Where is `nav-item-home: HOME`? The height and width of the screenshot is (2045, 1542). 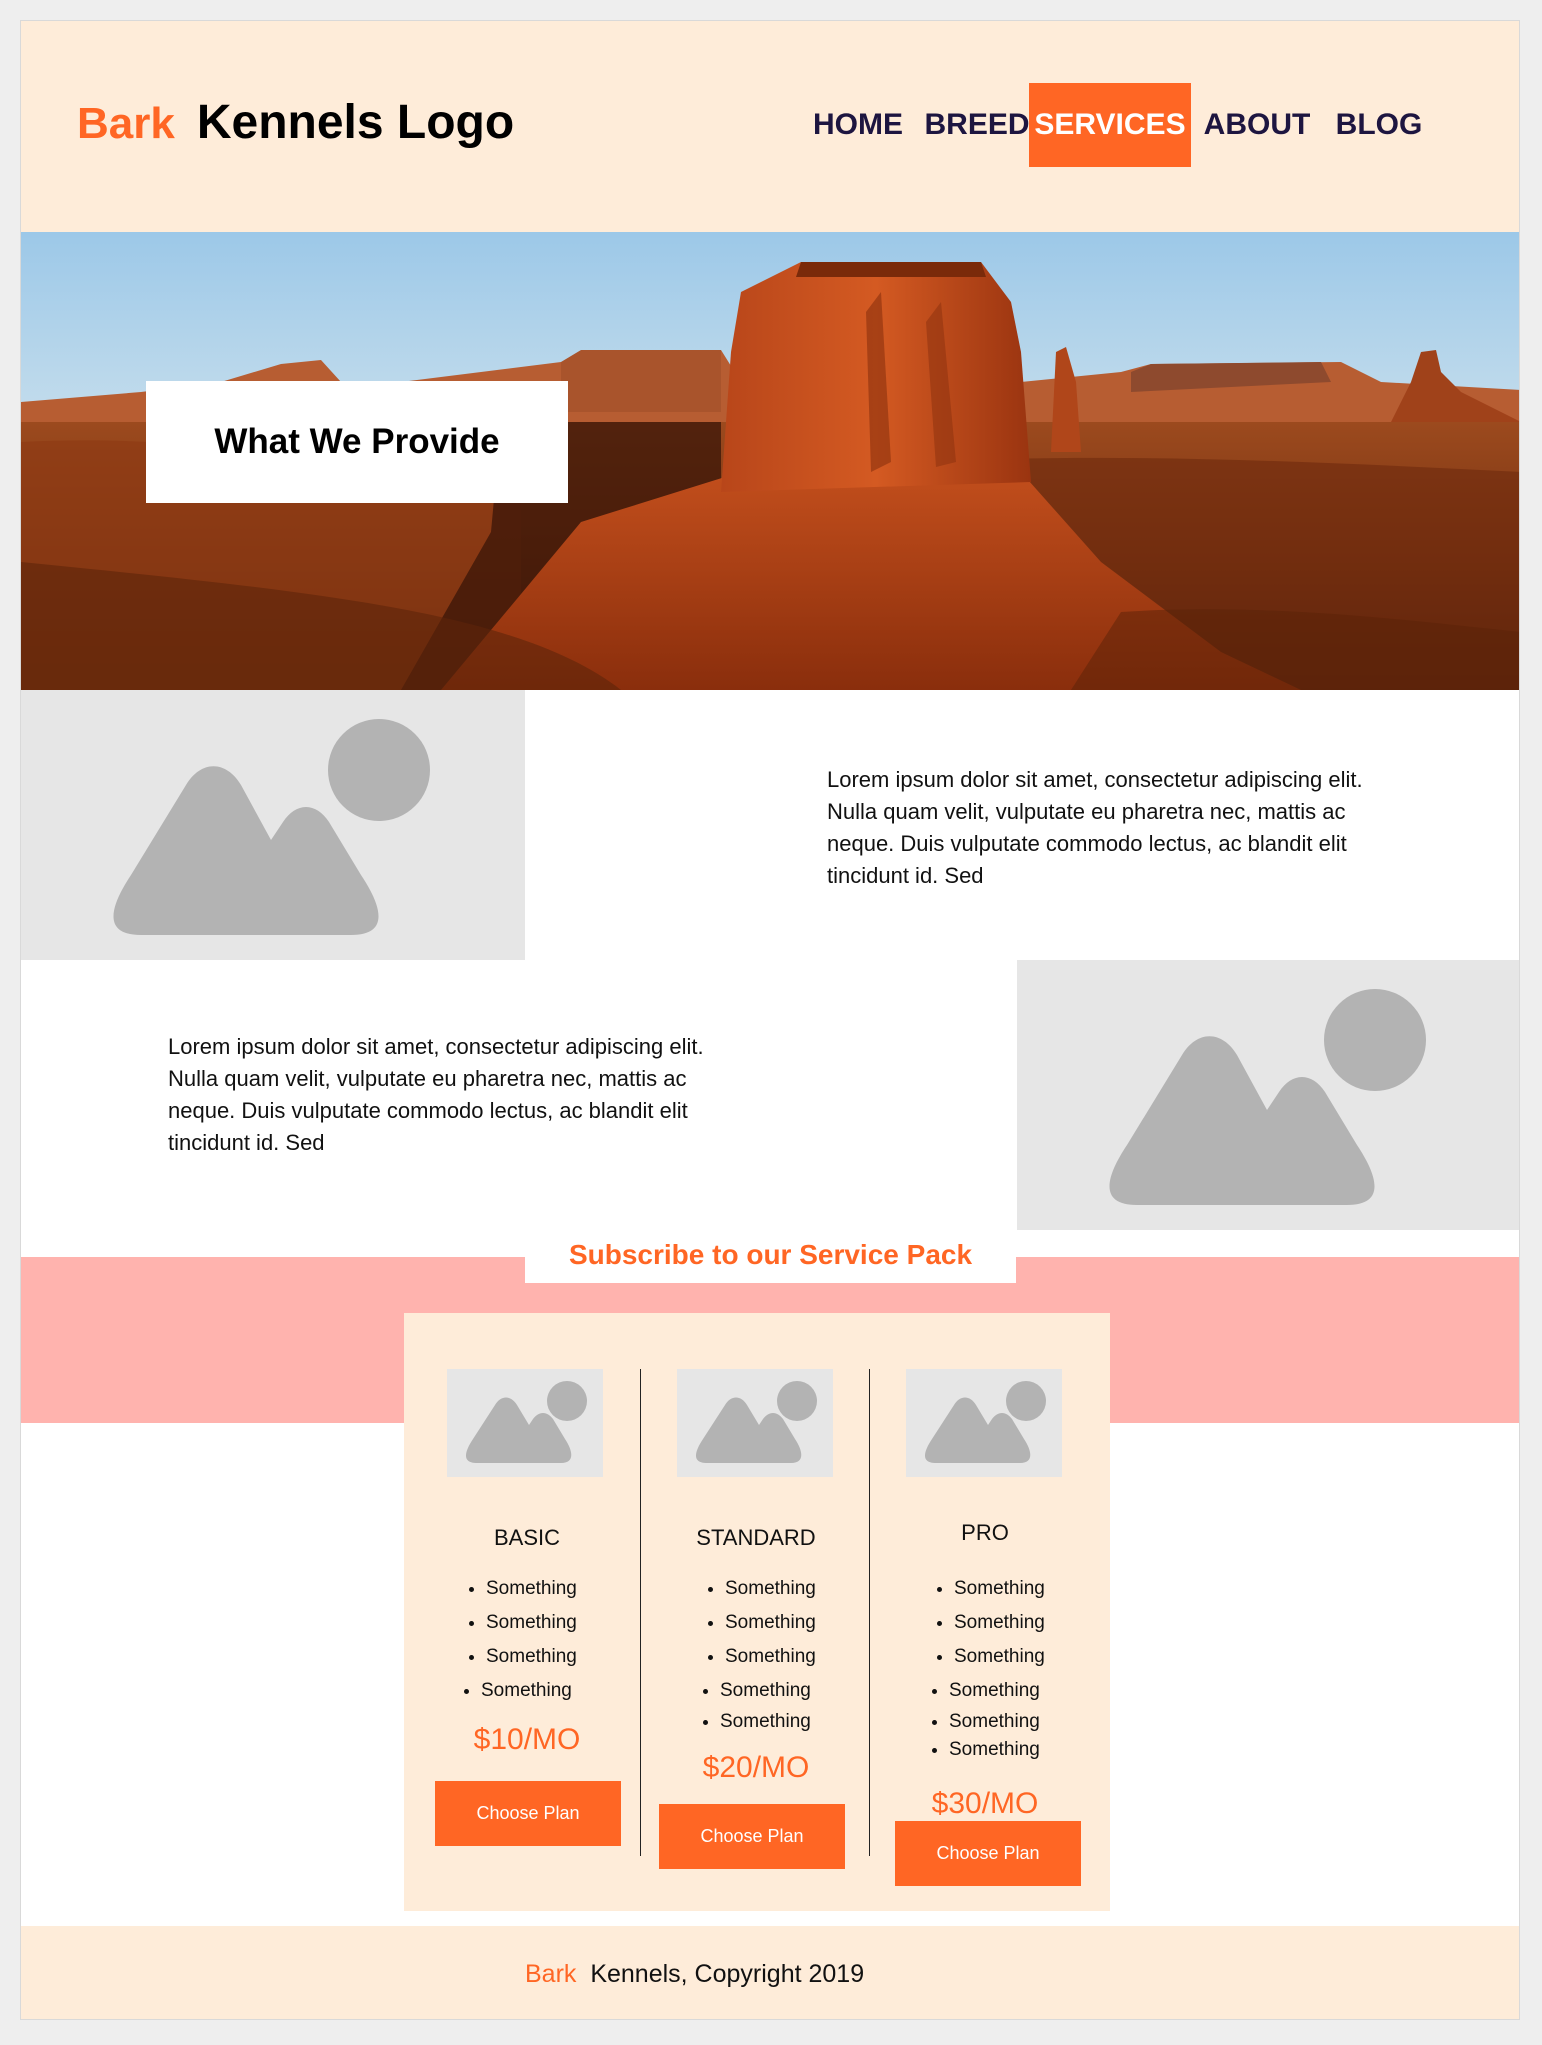 nav-item-home: HOME is located at coordinates (858, 125).